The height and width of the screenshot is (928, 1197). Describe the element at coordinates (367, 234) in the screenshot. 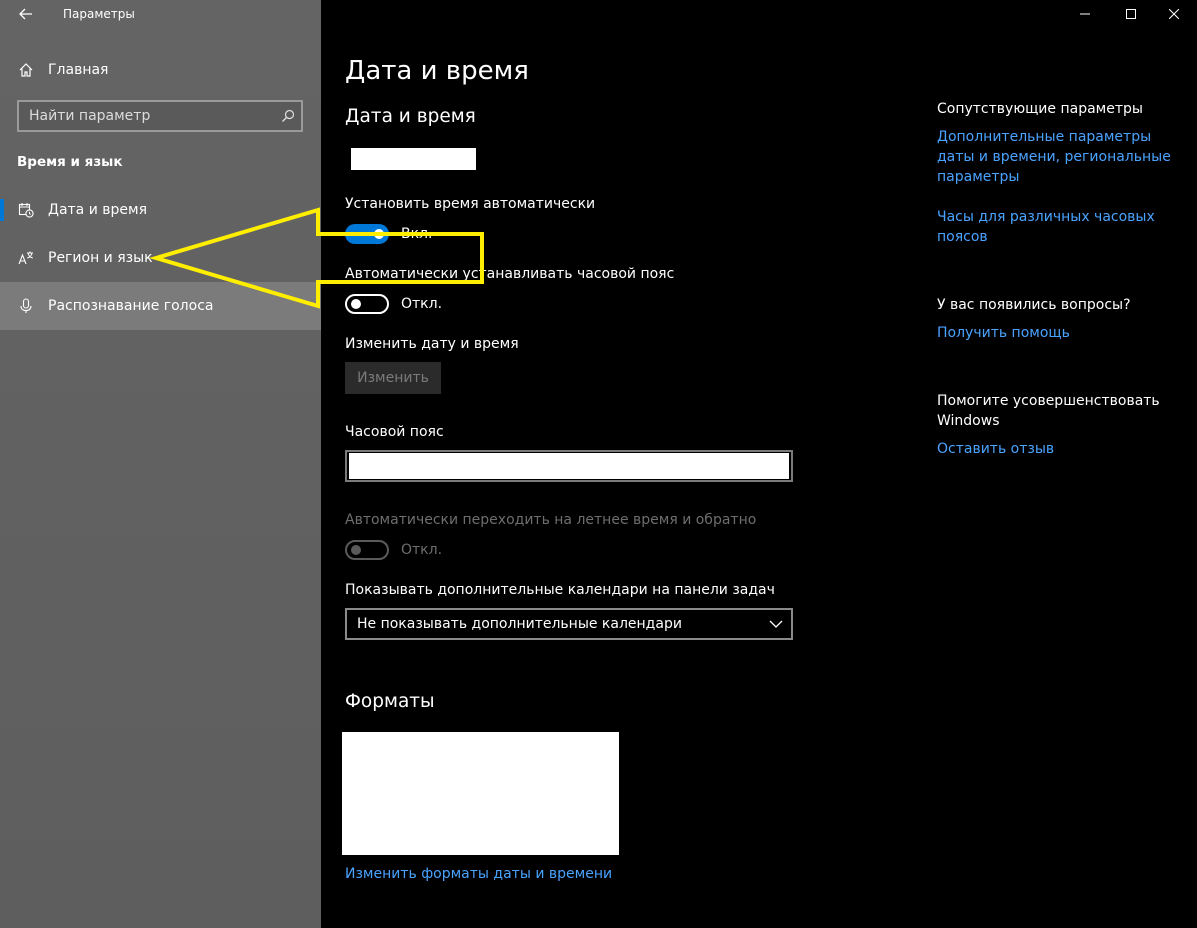

I see `auto-time-toggle` at that location.